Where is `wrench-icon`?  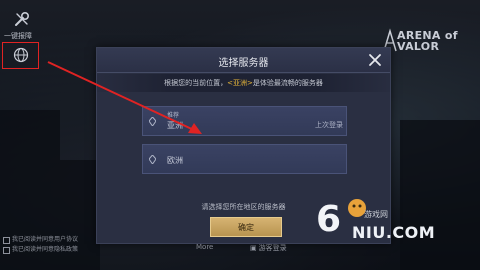
wrench-icon is located at coordinates (22, 19).